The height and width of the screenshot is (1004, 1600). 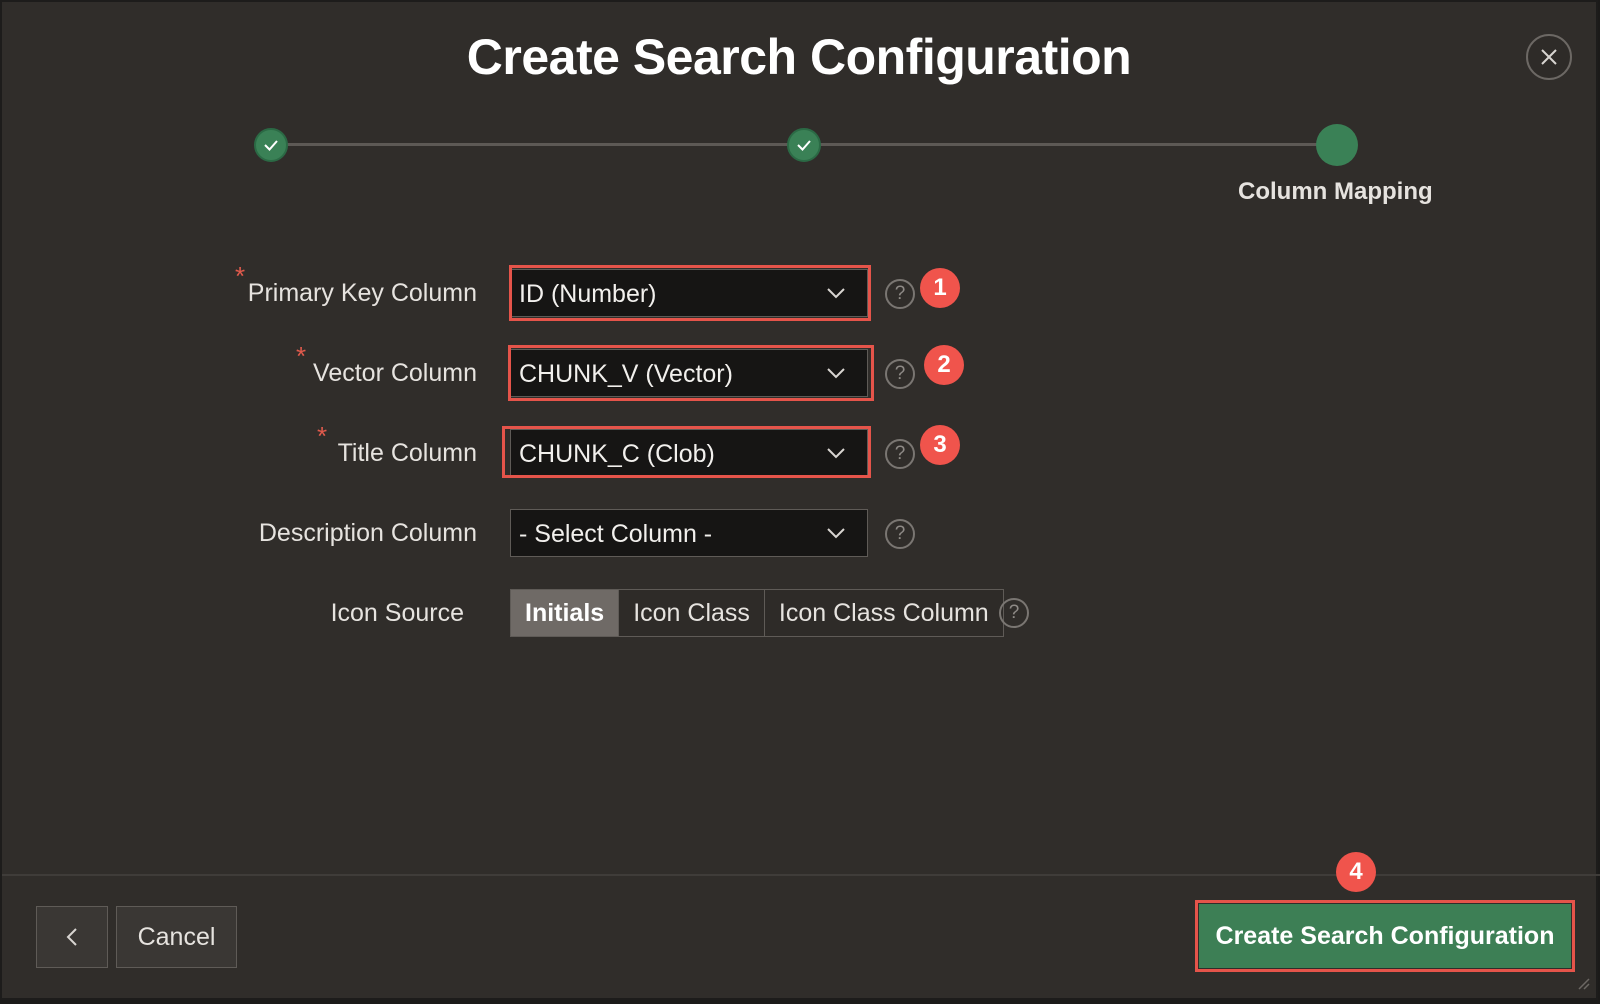 What do you see at coordinates (1583, 983) in the screenshot?
I see `resize-handle-icon` at bounding box center [1583, 983].